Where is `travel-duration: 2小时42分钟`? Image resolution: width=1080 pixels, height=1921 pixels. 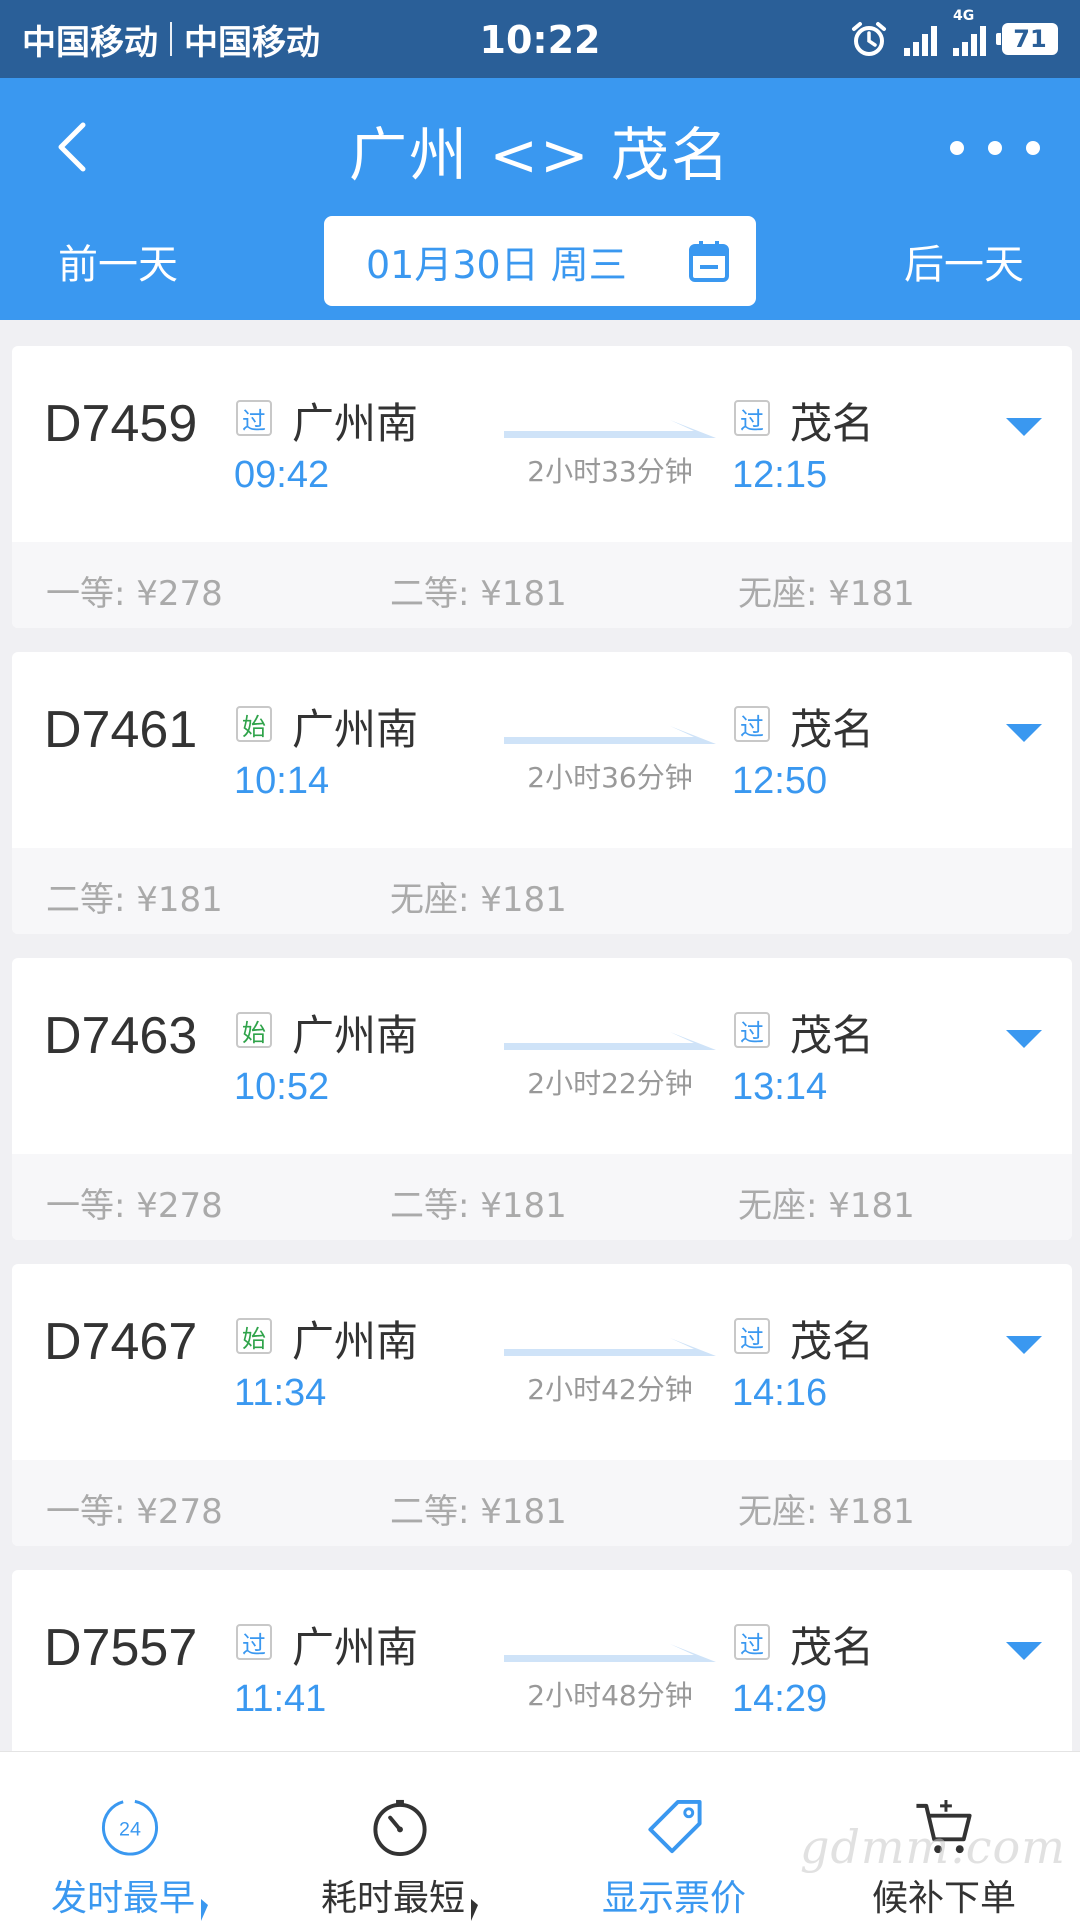
travel-duration: 2小时42分钟 is located at coordinates (610, 1389).